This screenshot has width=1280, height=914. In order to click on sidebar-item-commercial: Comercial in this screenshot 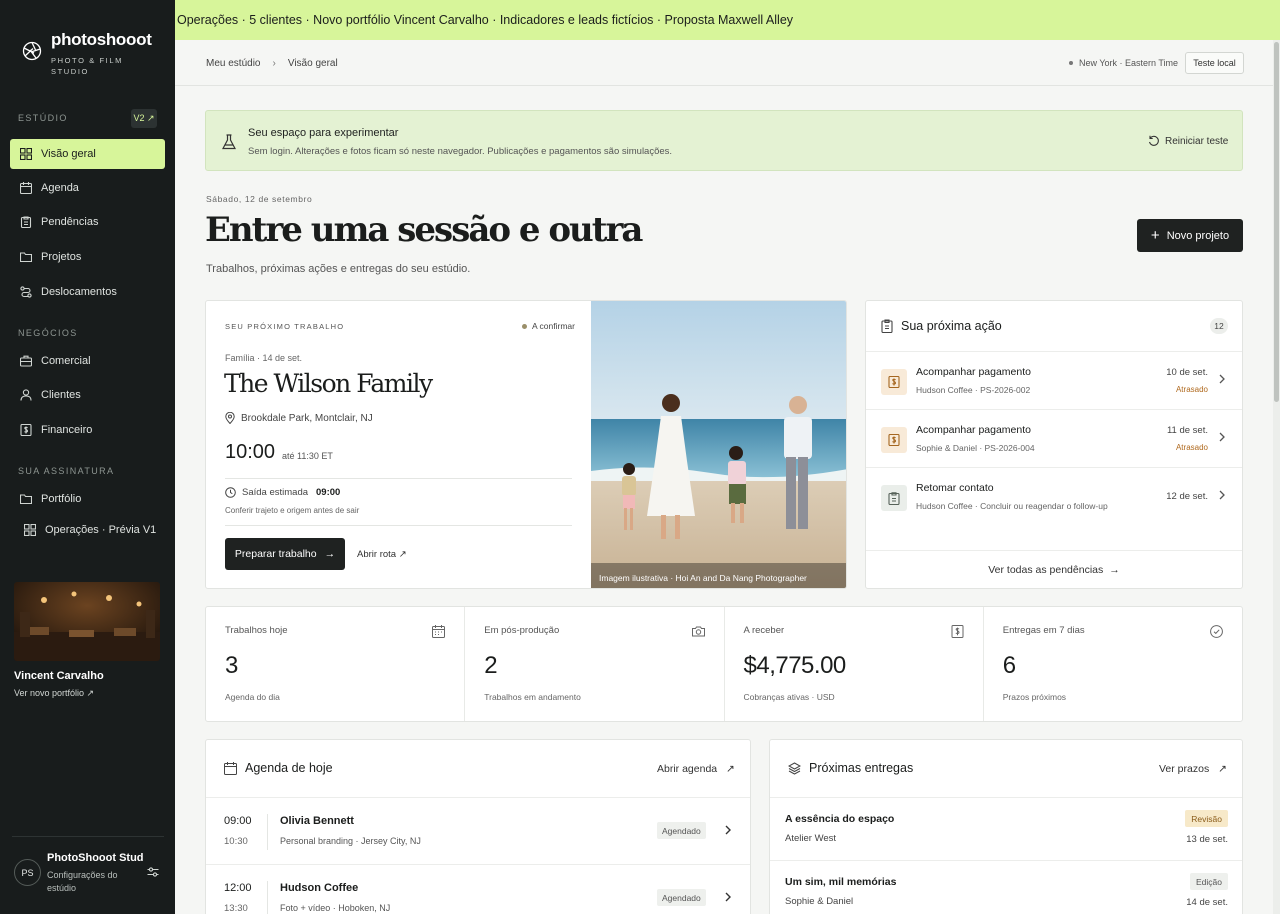, I will do `click(87, 361)`.